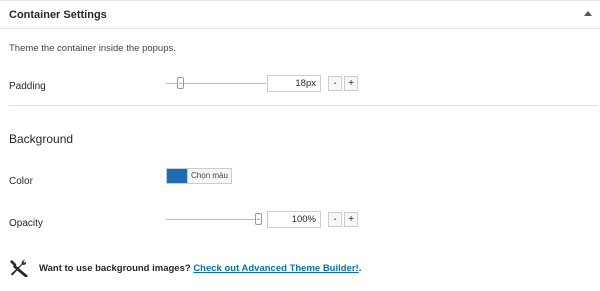 The image size is (600, 291). I want to click on opacity-increase-button: +, so click(351, 219).